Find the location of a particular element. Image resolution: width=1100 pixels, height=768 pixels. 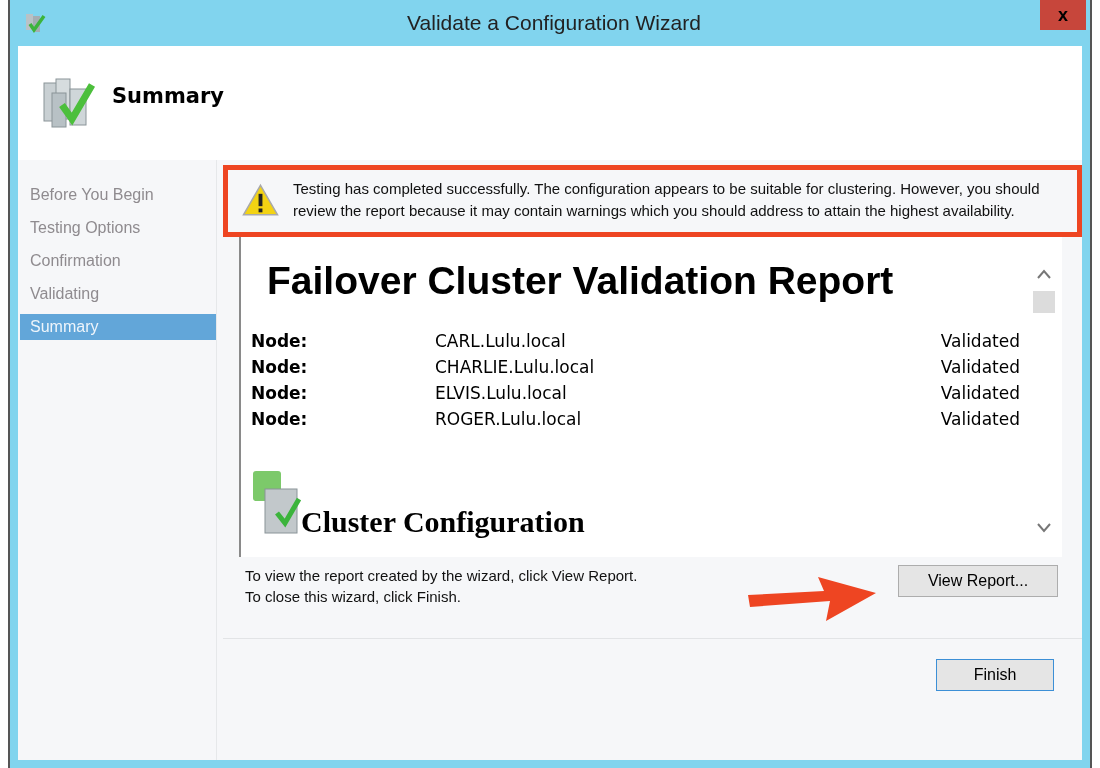

instruction-text: To view the report created by the wizard, click View Report. is located at coordinates (442, 576).